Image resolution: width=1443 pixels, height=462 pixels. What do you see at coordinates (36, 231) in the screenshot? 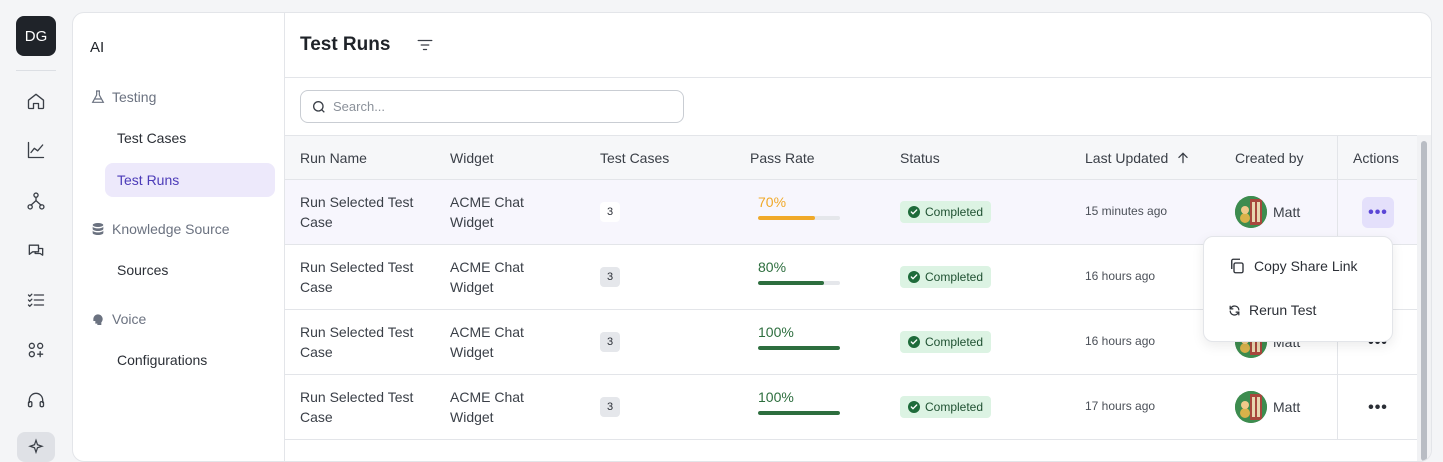
I see `app-rail: DG` at bounding box center [36, 231].